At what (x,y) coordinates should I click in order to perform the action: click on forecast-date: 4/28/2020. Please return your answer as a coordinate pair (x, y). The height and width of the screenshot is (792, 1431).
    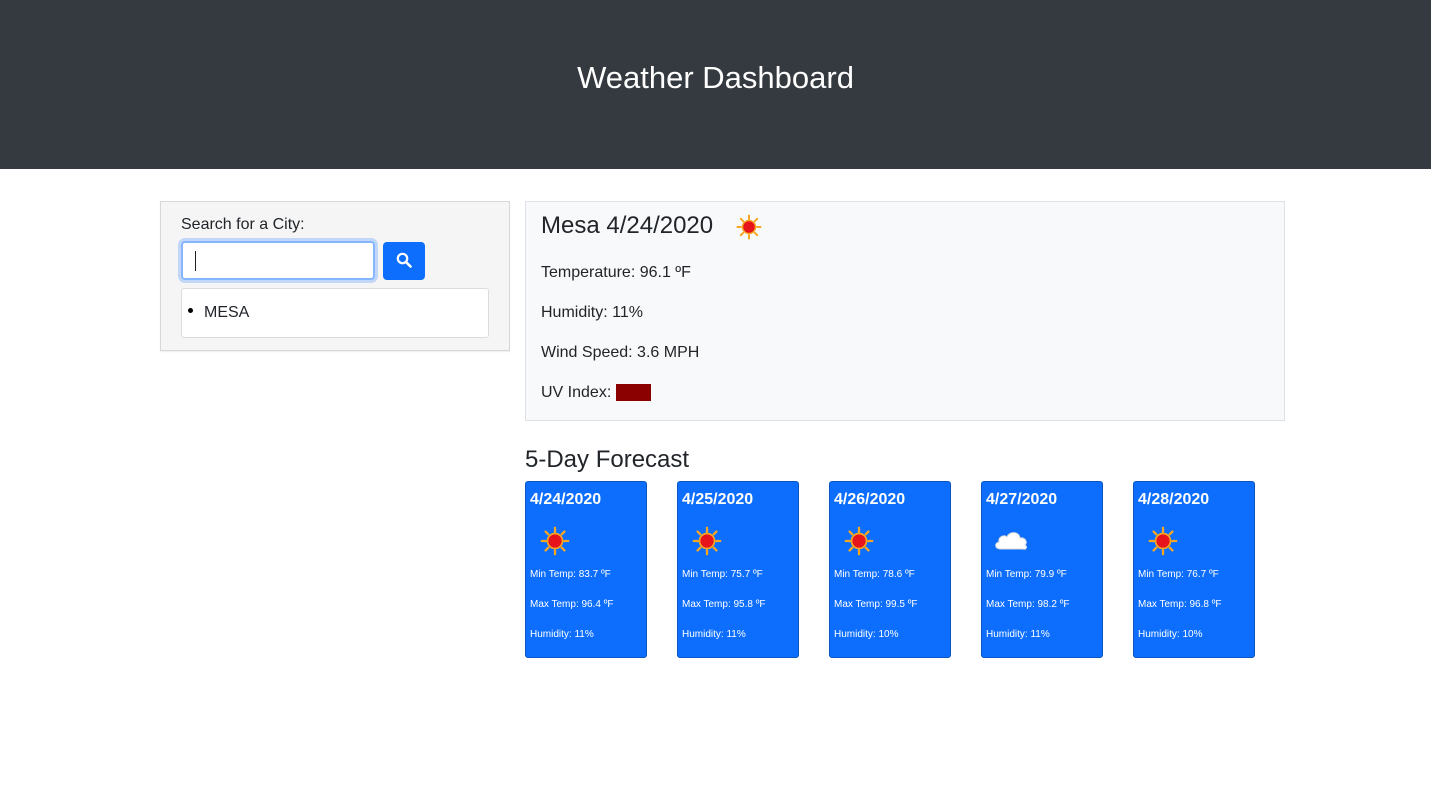
    Looking at the image, I should click on (1174, 499).